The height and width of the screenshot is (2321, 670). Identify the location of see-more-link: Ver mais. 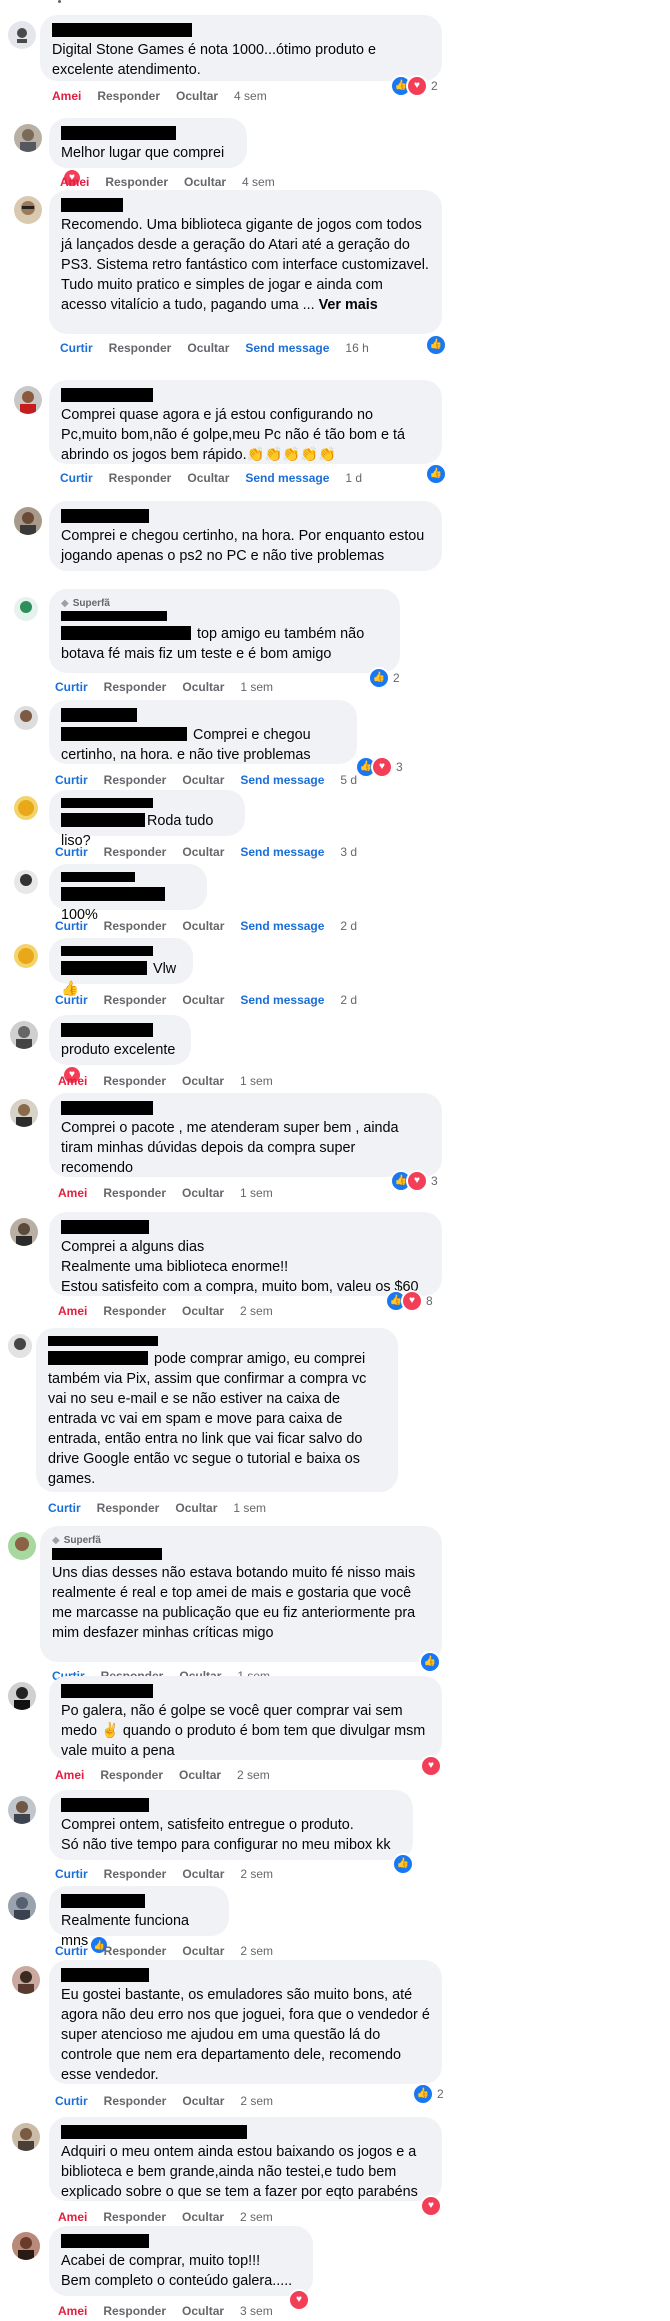
(348, 305).